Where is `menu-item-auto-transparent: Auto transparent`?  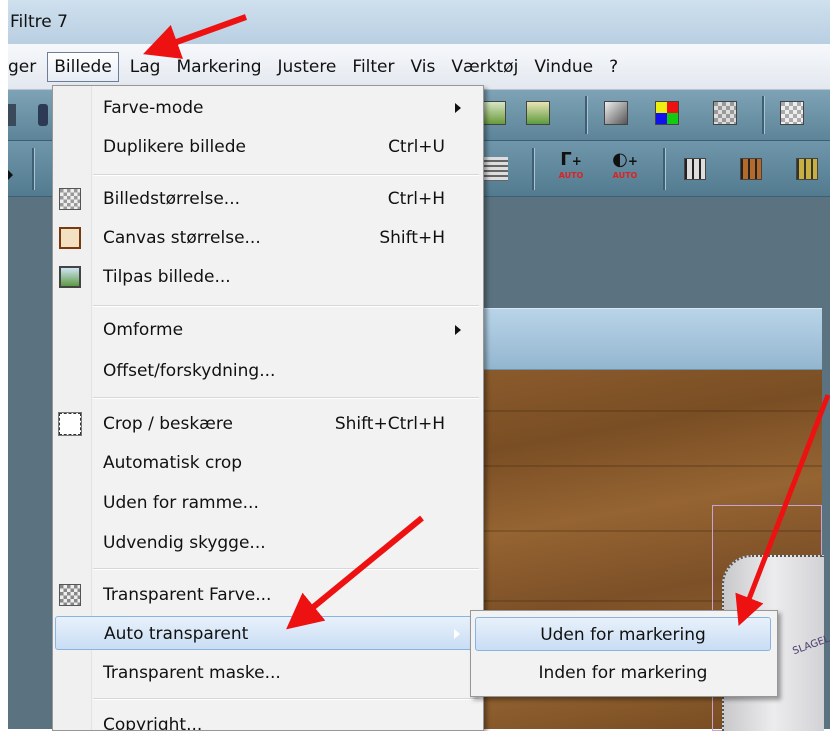 menu-item-auto-transparent: Auto transparent is located at coordinates (267, 633).